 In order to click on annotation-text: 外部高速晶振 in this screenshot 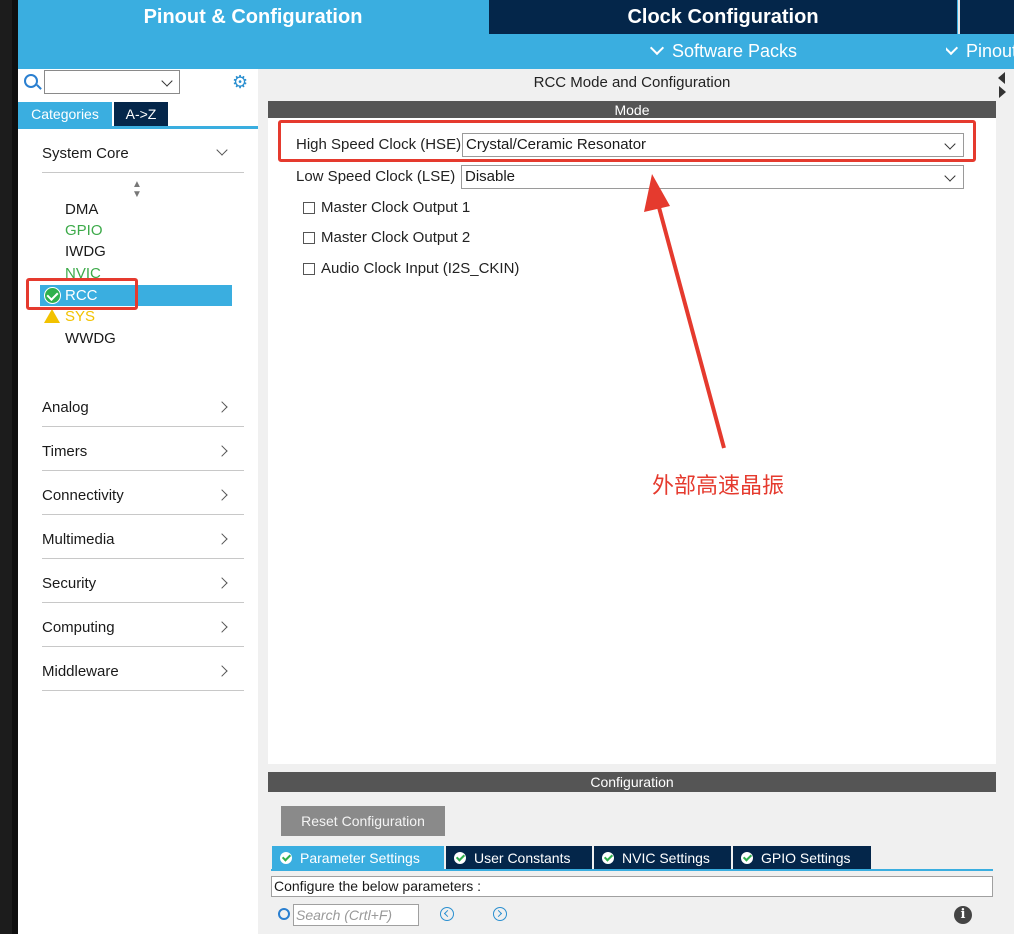, I will do `click(718, 486)`.